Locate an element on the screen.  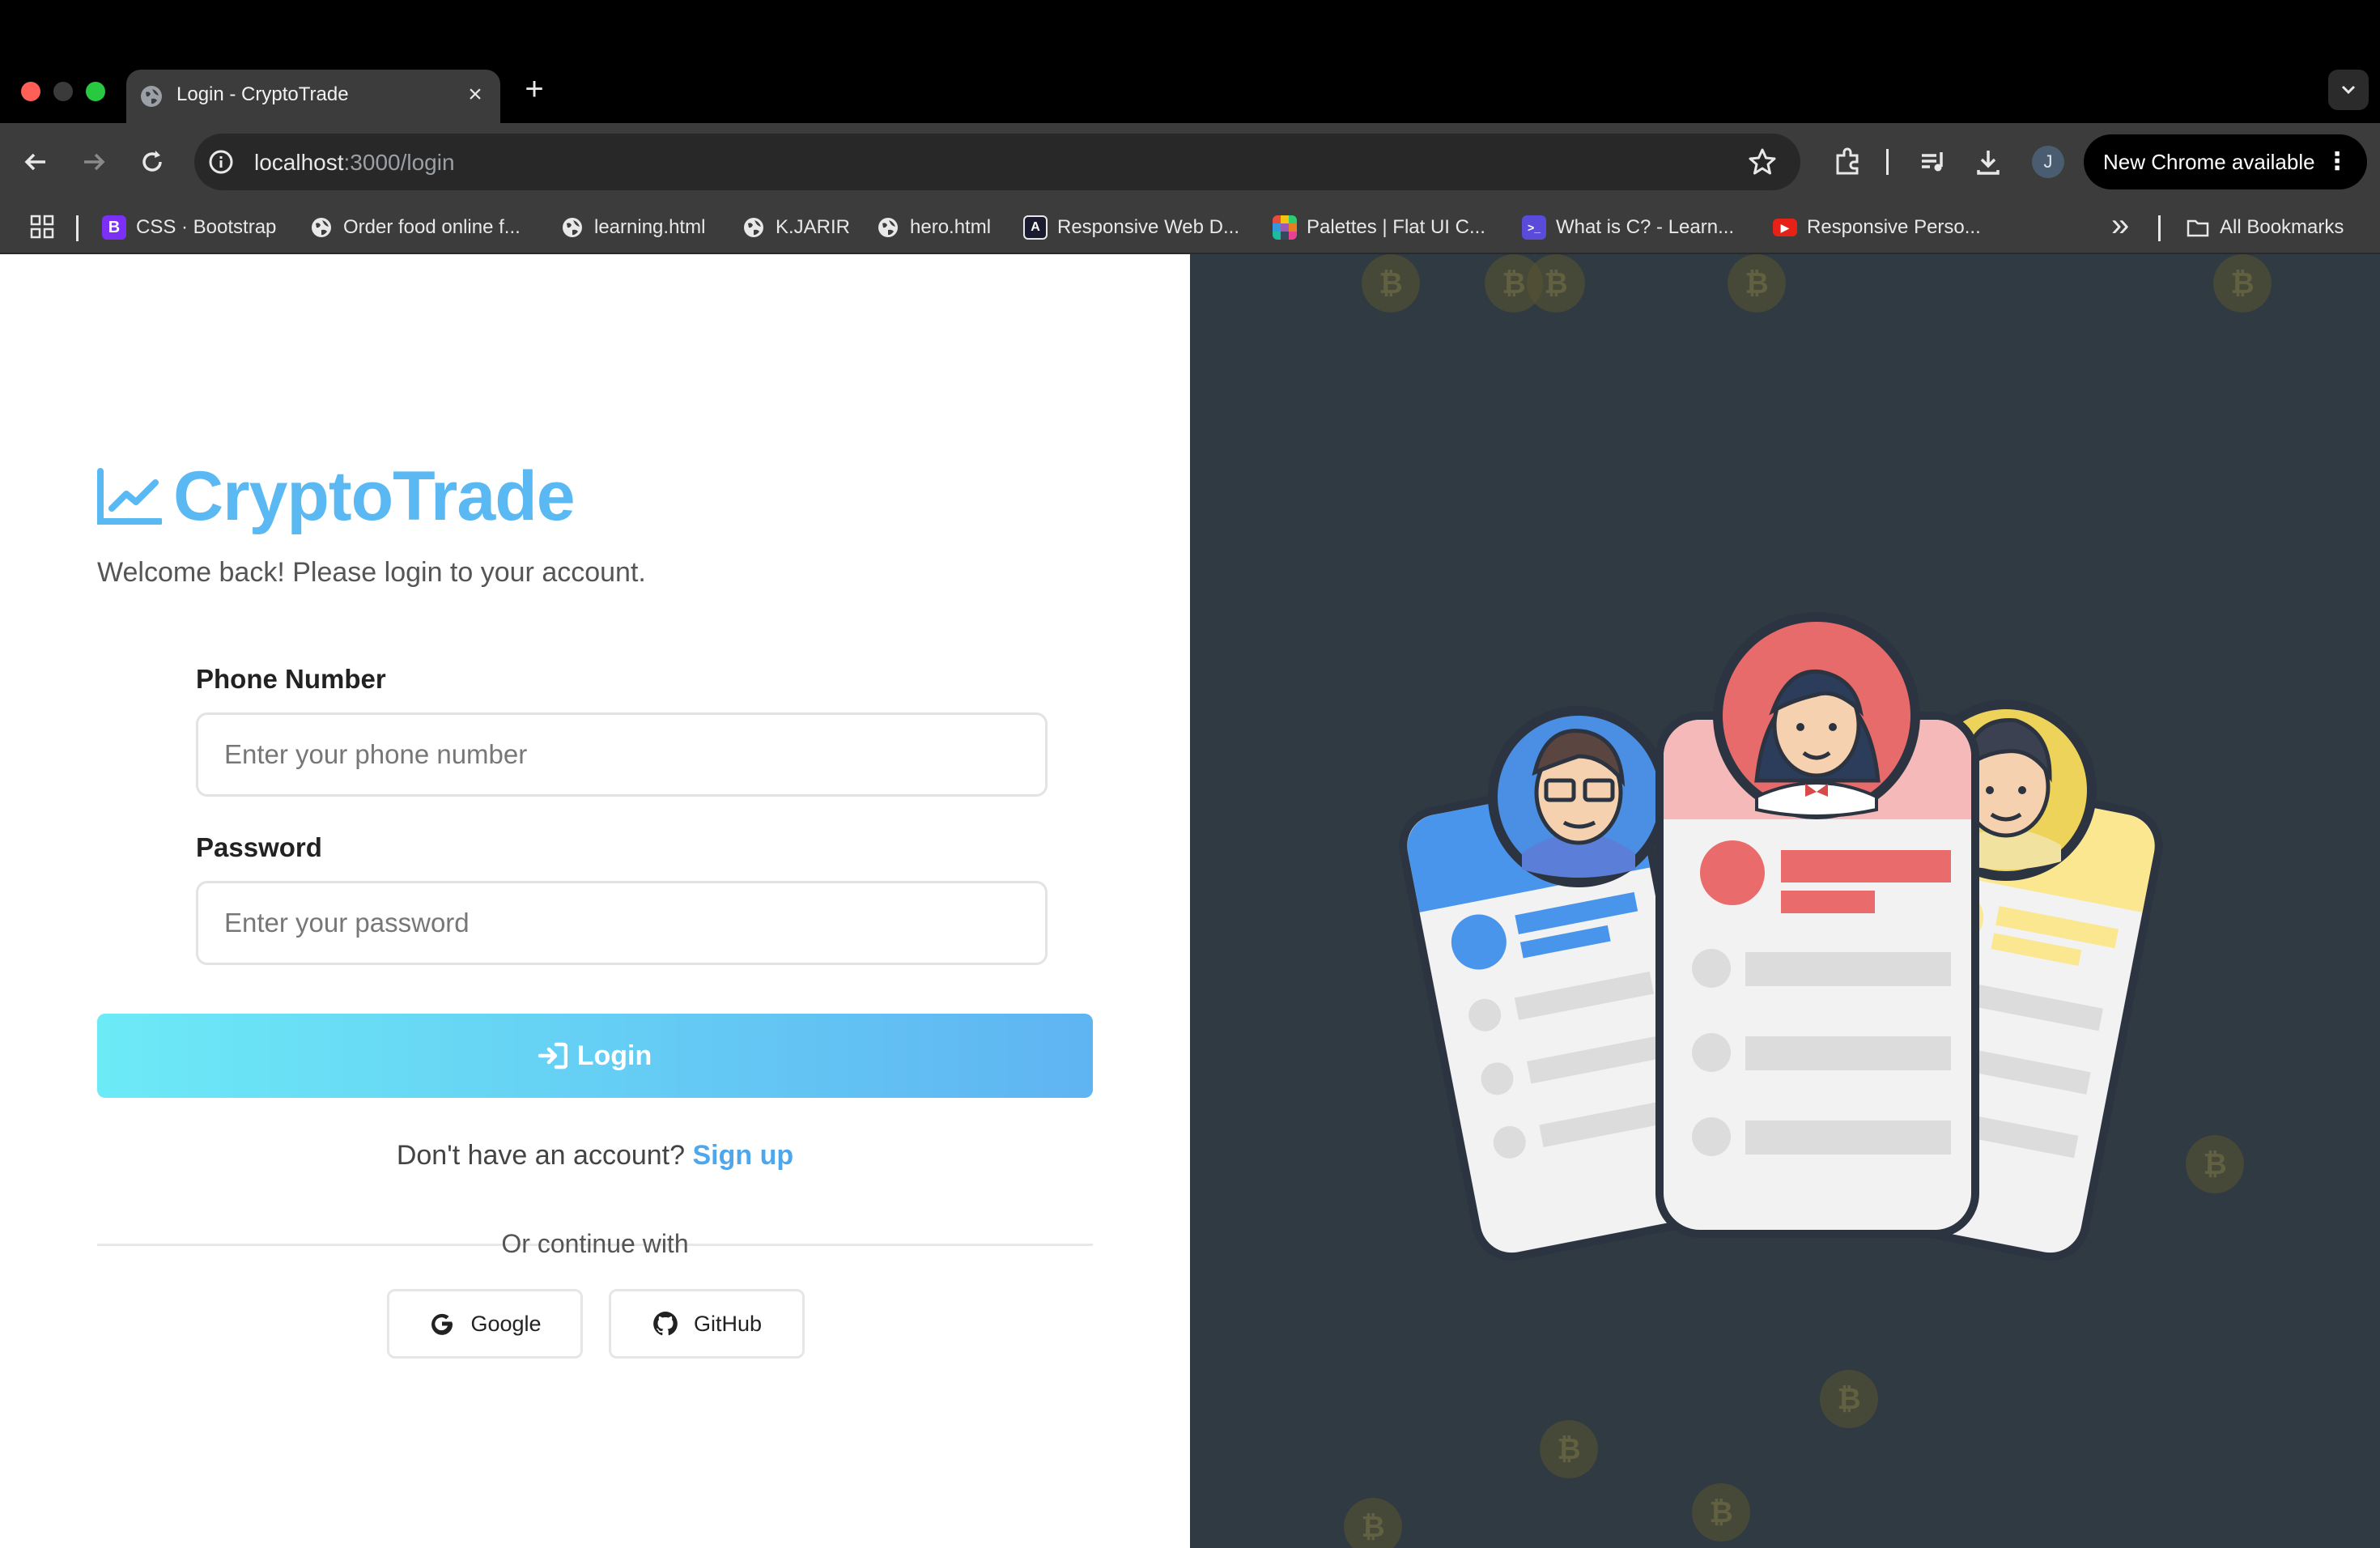
google-icon is located at coordinates (442, 1324).